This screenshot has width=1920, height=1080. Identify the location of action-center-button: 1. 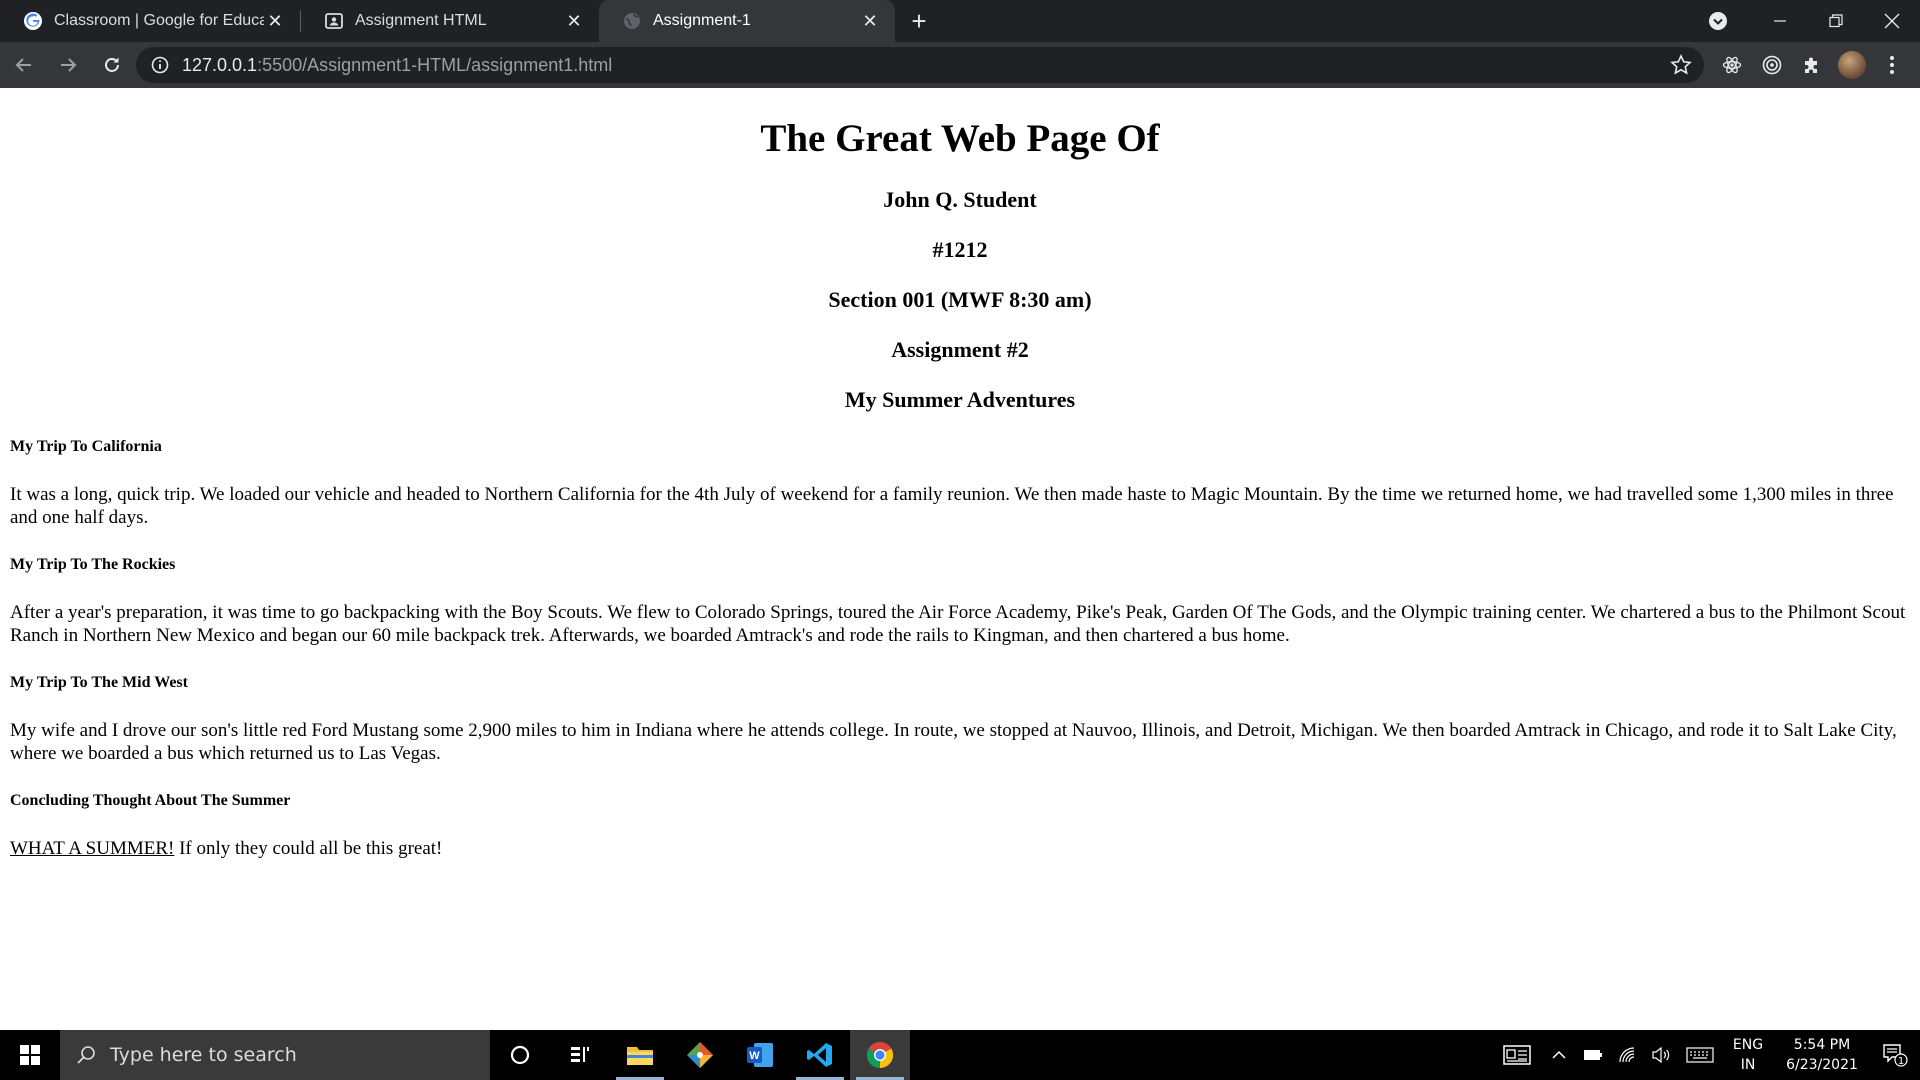
(1895, 1055).